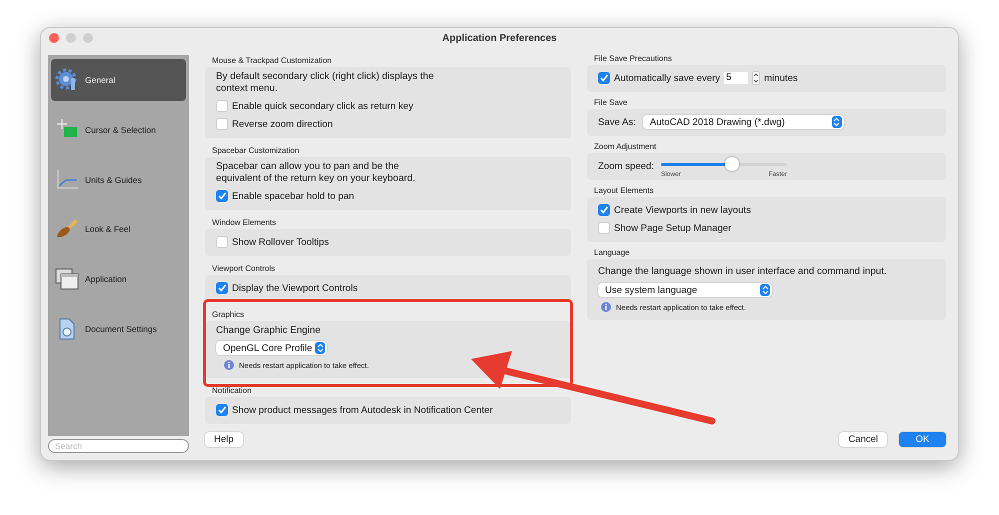 The image size is (999, 515). What do you see at coordinates (781, 78) in the screenshot?
I see `unit-label: minutes` at bounding box center [781, 78].